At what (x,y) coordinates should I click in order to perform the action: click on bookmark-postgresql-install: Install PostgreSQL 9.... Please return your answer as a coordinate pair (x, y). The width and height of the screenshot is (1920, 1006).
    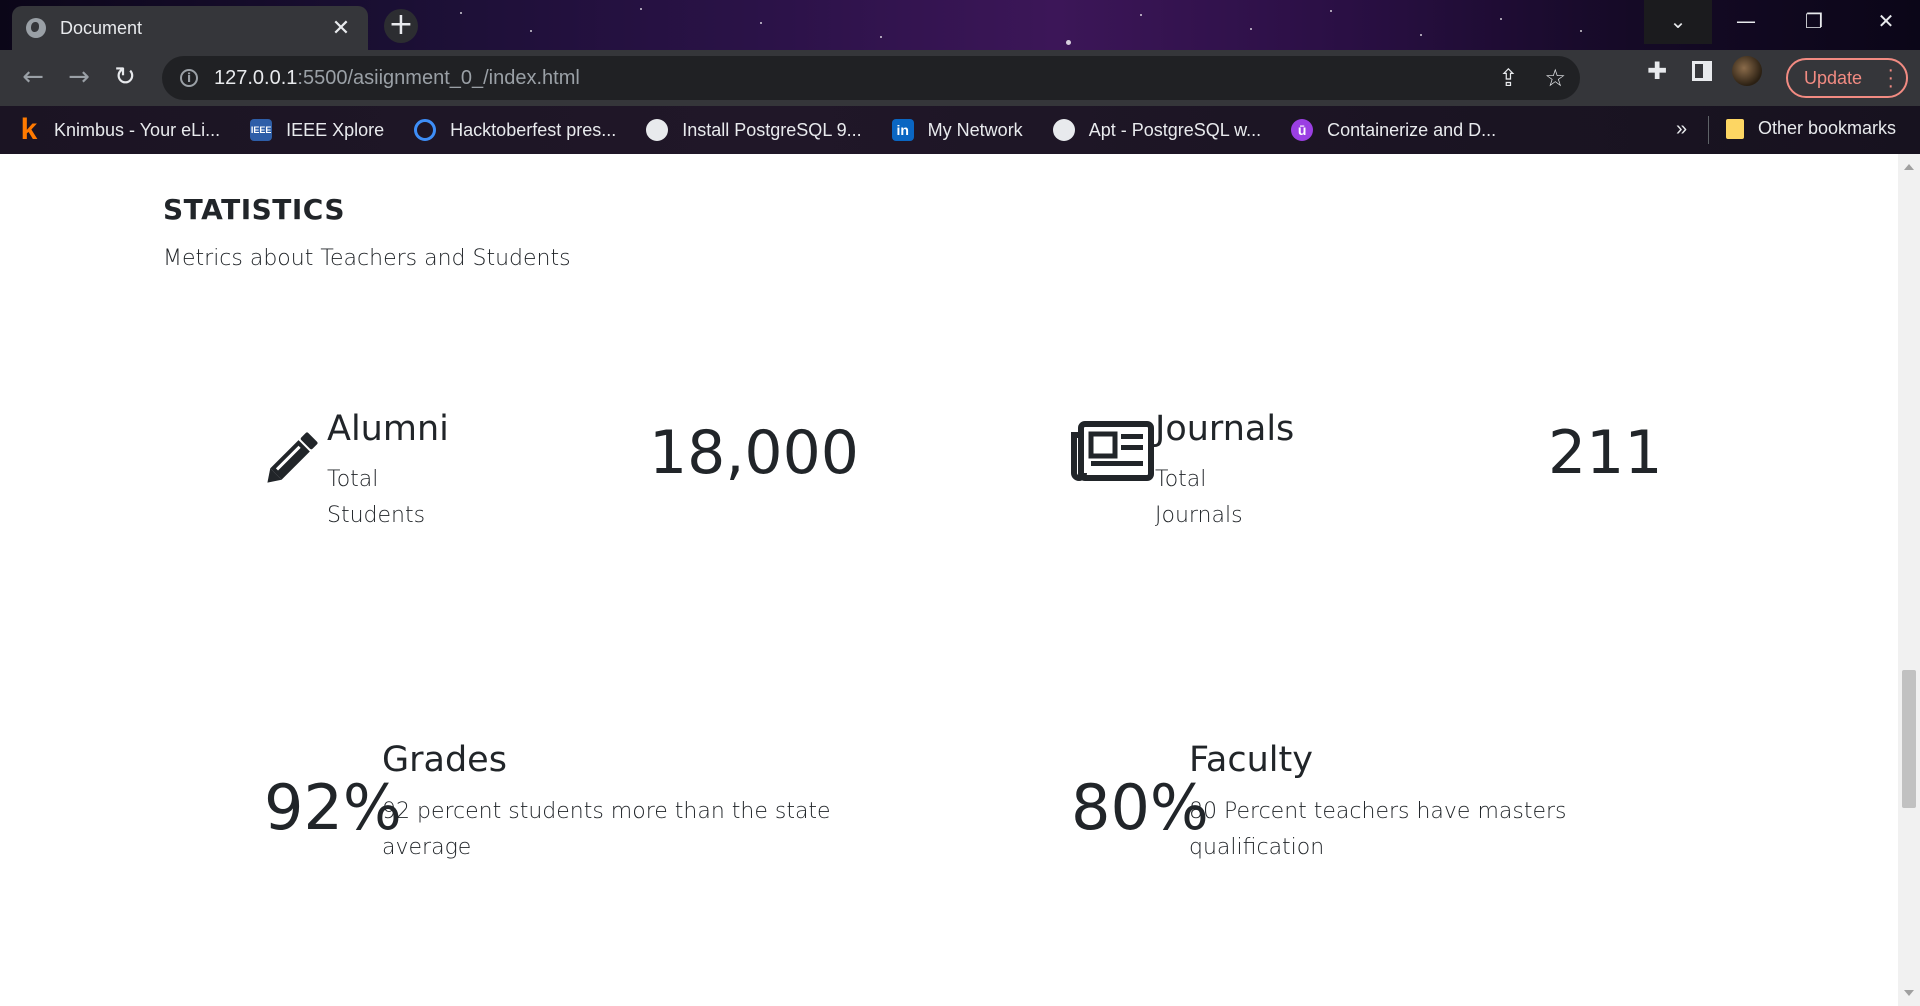
    Looking at the image, I should click on (754, 130).